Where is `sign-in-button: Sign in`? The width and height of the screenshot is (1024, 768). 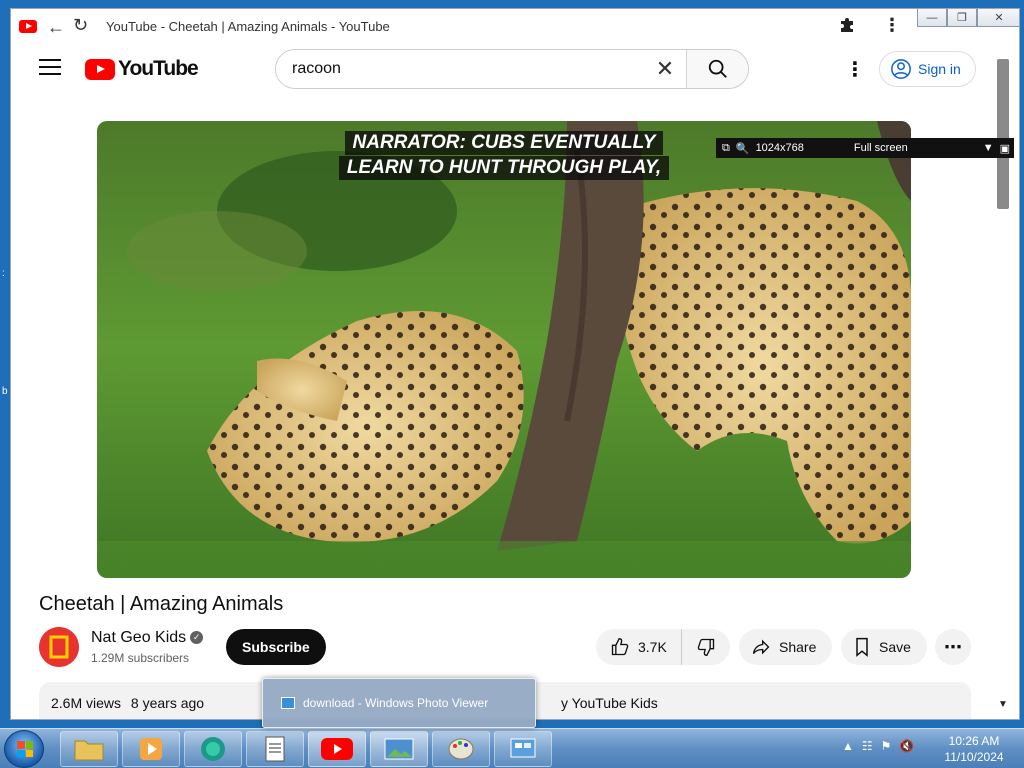
sign-in-button: Sign in is located at coordinates (927, 69).